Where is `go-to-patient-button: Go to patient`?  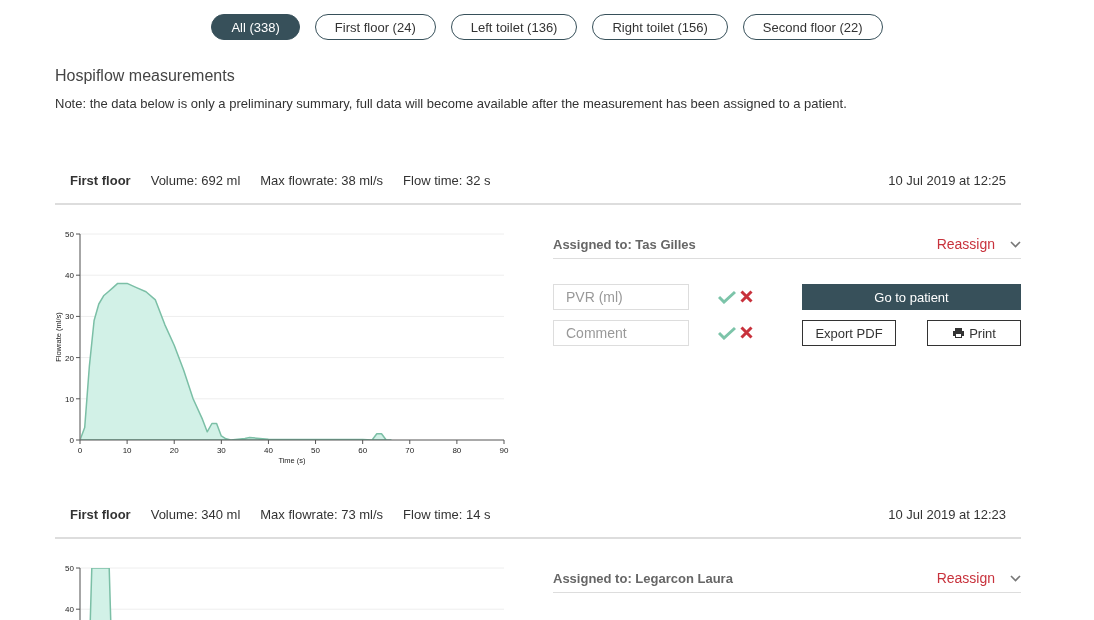
go-to-patient-button: Go to patient is located at coordinates (911, 297).